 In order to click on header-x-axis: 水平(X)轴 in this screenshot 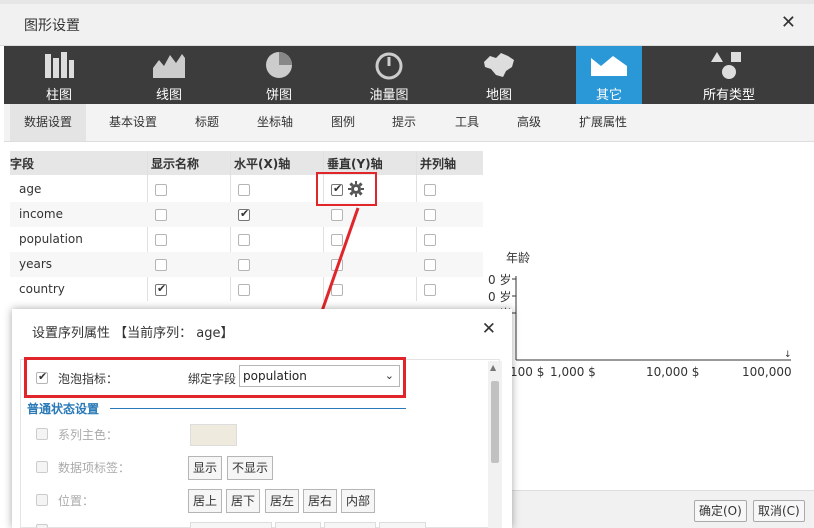, I will do `click(262, 164)`.